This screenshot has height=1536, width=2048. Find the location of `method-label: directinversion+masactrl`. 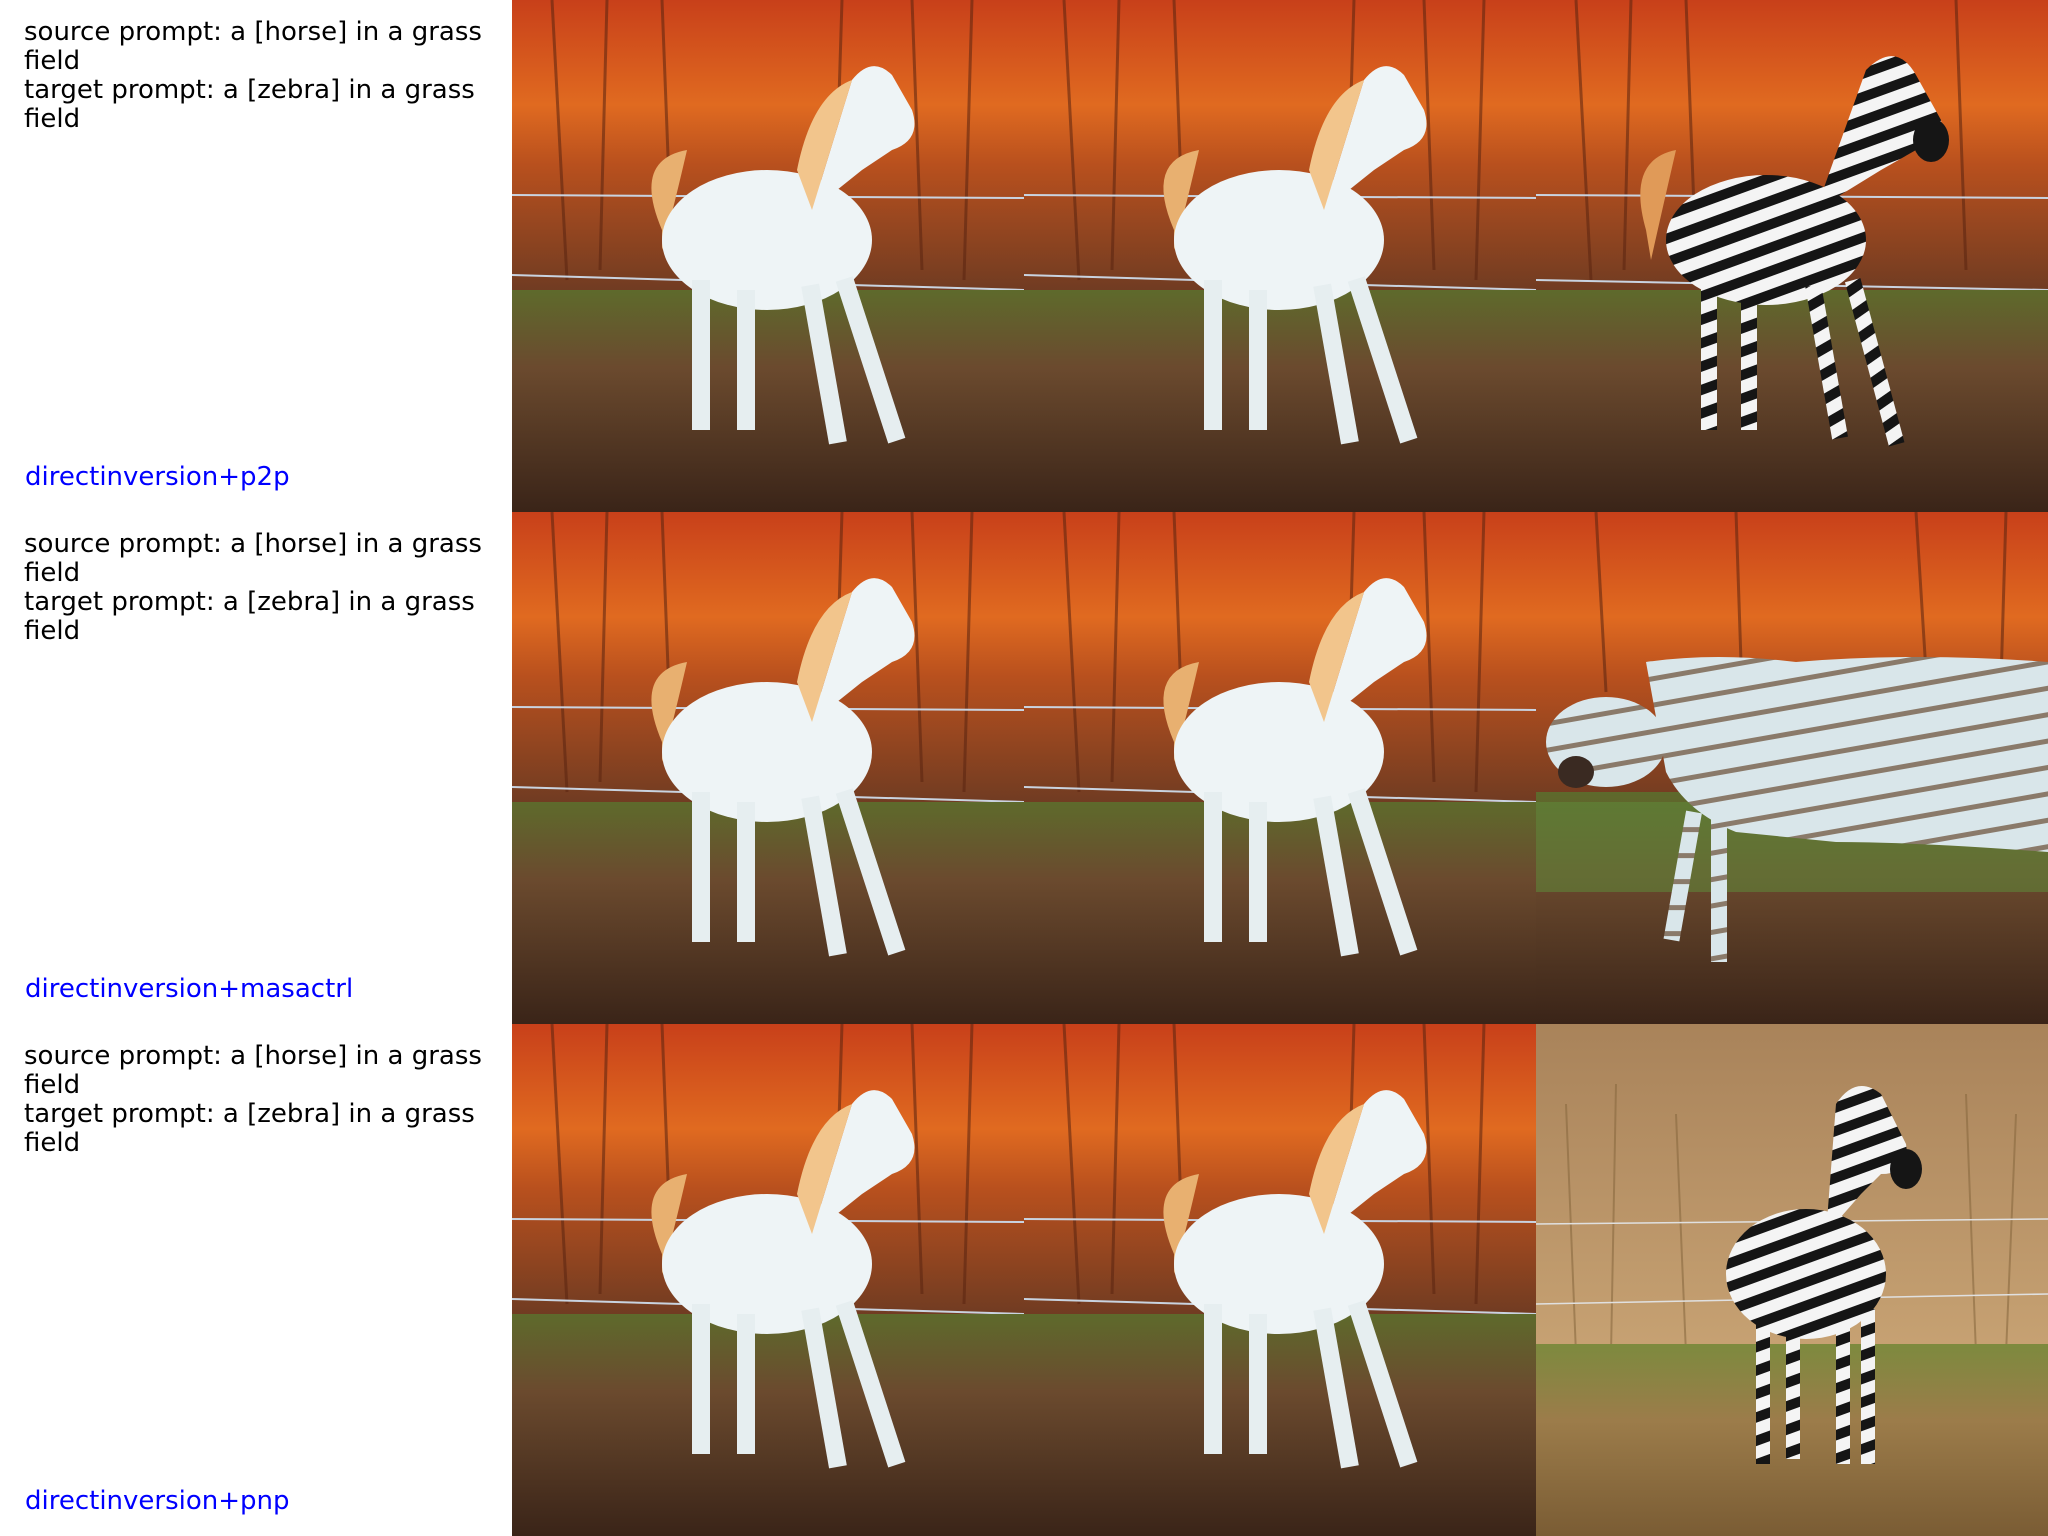

method-label: directinversion+masactrl is located at coordinates (189, 989).